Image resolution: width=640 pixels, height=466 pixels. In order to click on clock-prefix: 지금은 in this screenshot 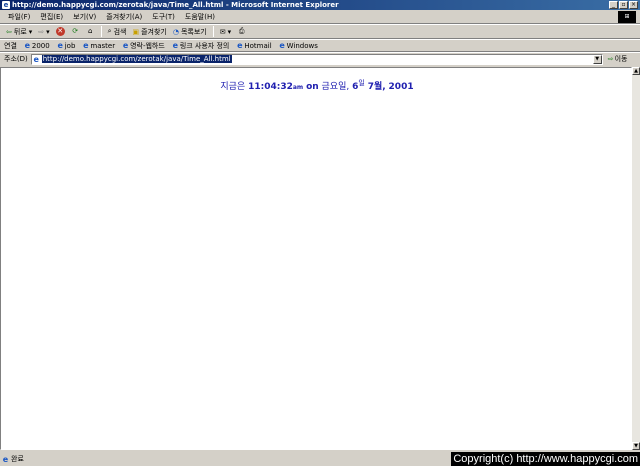, I will do `click(233, 87)`.